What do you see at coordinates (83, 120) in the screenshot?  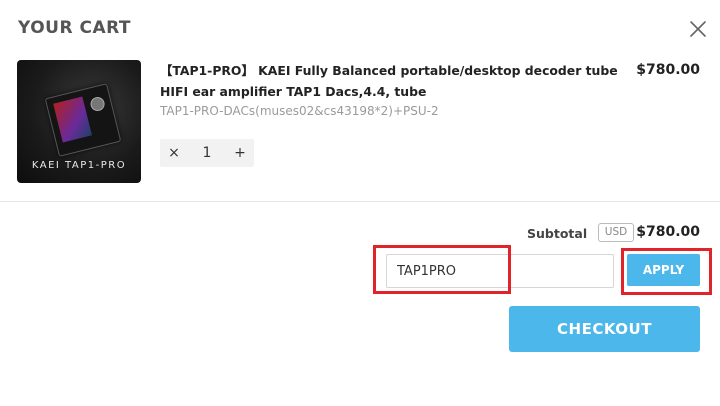 I see `device-illustration` at bounding box center [83, 120].